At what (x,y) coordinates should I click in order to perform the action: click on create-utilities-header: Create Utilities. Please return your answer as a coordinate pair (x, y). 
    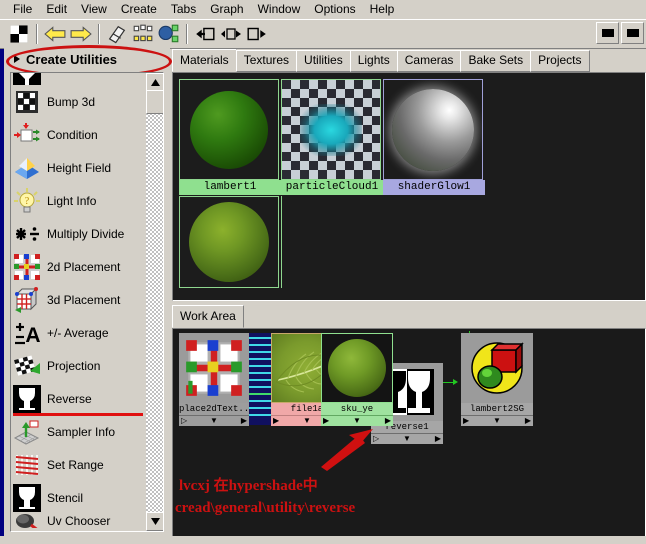
    Looking at the image, I should click on (88, 61).